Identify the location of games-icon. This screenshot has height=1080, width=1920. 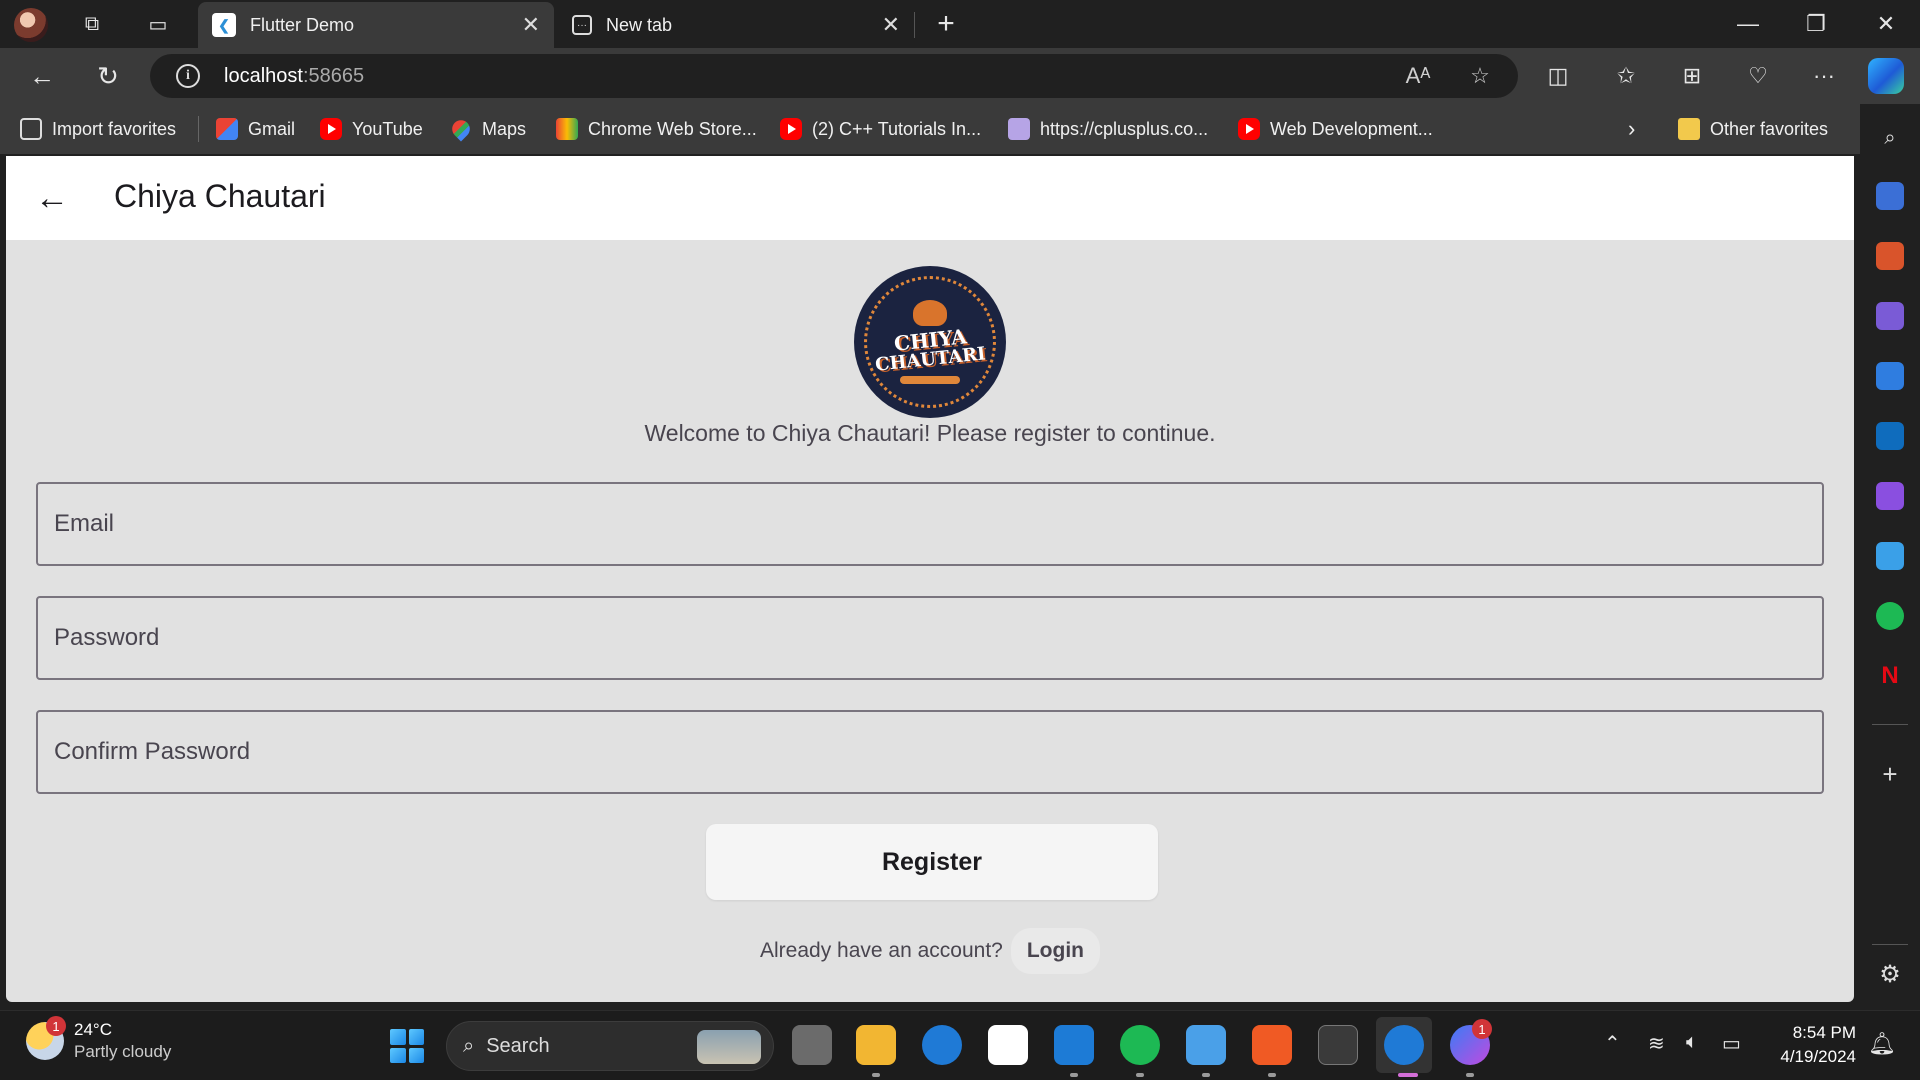
(1890, 316).